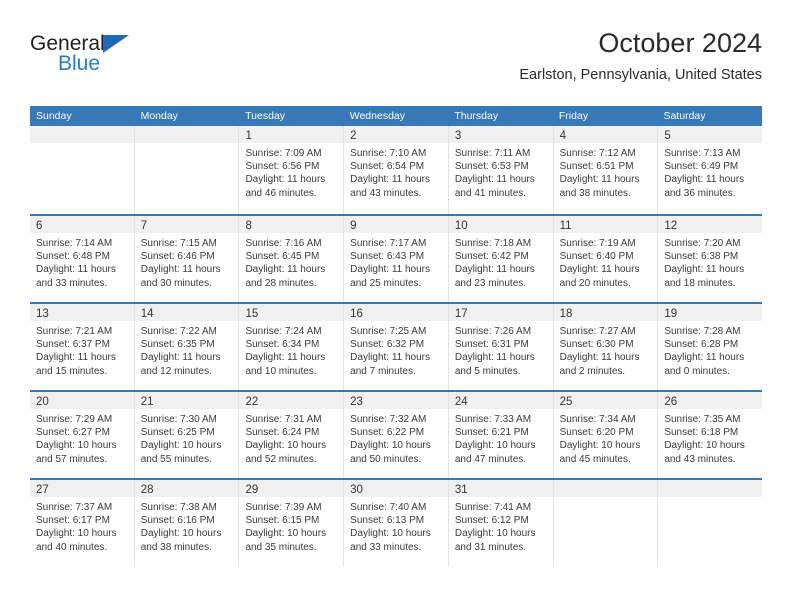 Image resolution: width=792 pixels, height=612 pixels. What do you see at coordinates (356, 314) in the screenshot?
I see `day-number: 16` at bounding box center [356, 314].